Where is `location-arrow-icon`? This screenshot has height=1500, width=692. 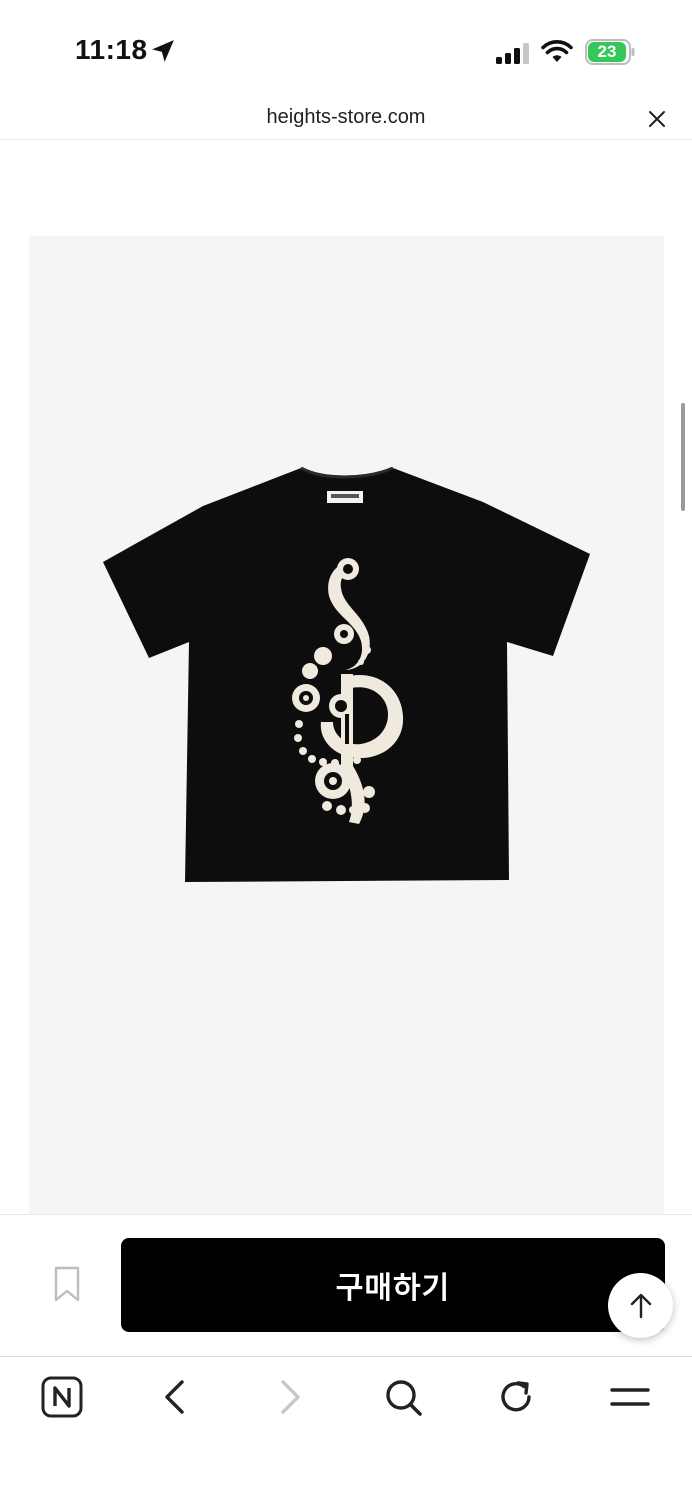 location-arrow-icon is located at coordinates (163, 51).